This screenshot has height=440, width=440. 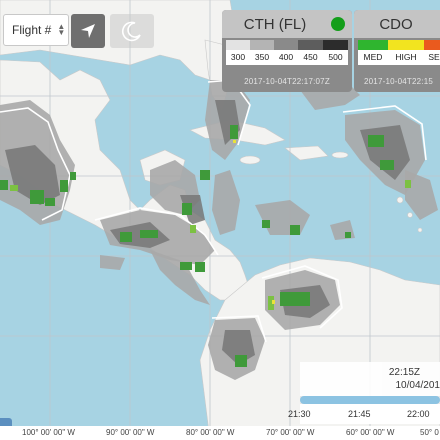 What do you see at coordinates (287, 81) in the screenshot?
I see `cth-timestamp: 2017-10-04T22:17:07Z` at bounding box center [287, 81].